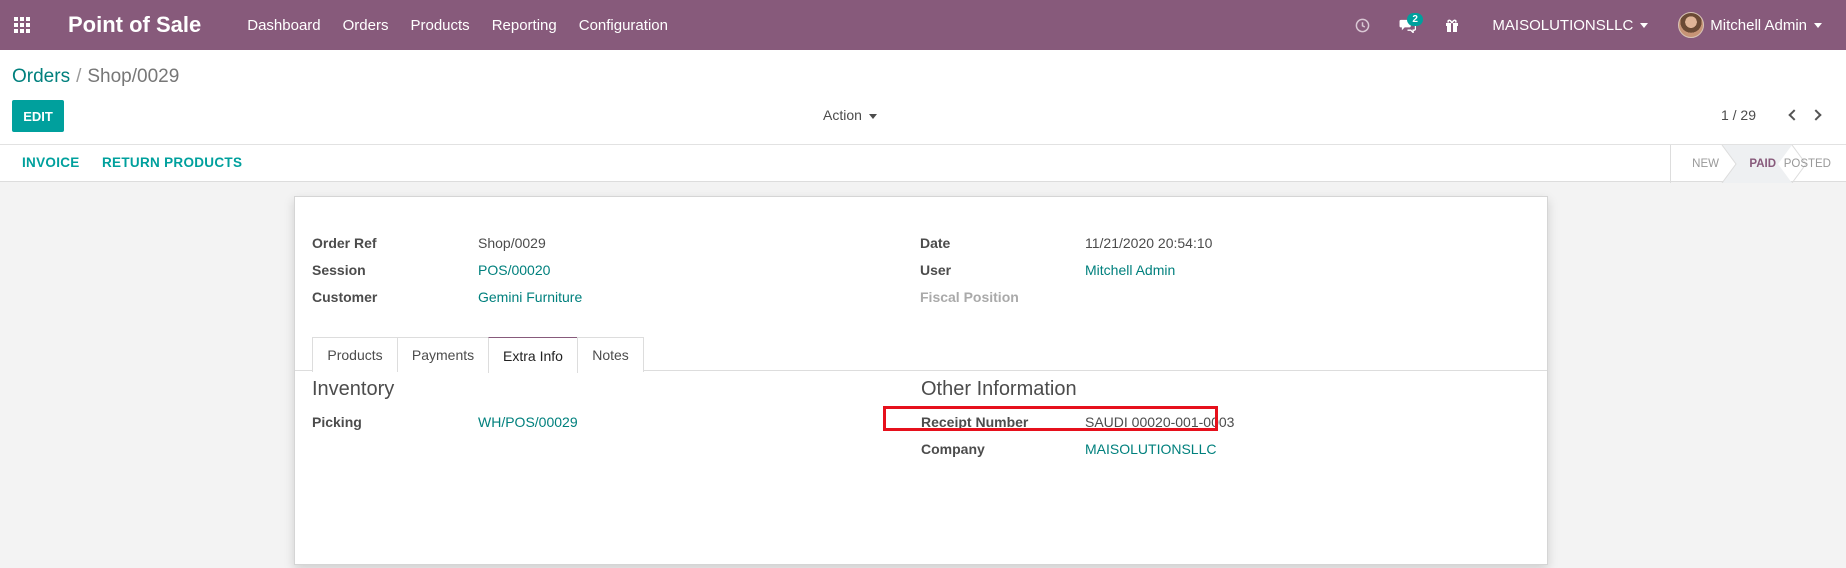 This screenshot has height=568, width=1846. What do you see at coordinates (134, 25) in the screenshot?
I see `app-brand: Point of Sale` at bounding box center [134, 25].